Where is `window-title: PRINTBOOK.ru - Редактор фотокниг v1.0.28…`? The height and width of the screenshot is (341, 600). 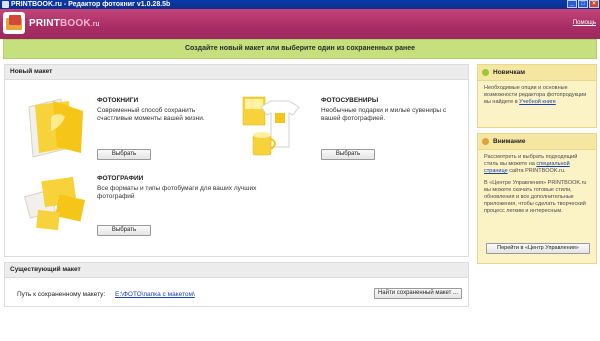
window-title: PRINTBOOK.ru - Редактор фотокниг v1.0.28… is located at coordinates (91, 4).